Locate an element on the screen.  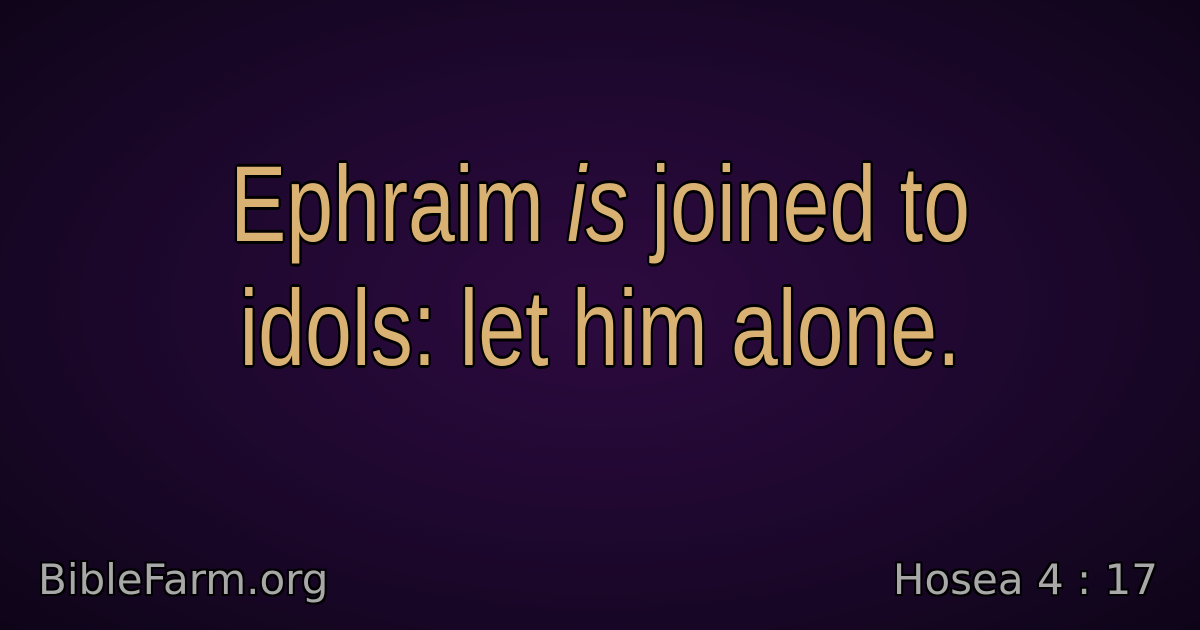
verse-reference: Hosea 4 : 17 is located at coordinates (1025, 579).